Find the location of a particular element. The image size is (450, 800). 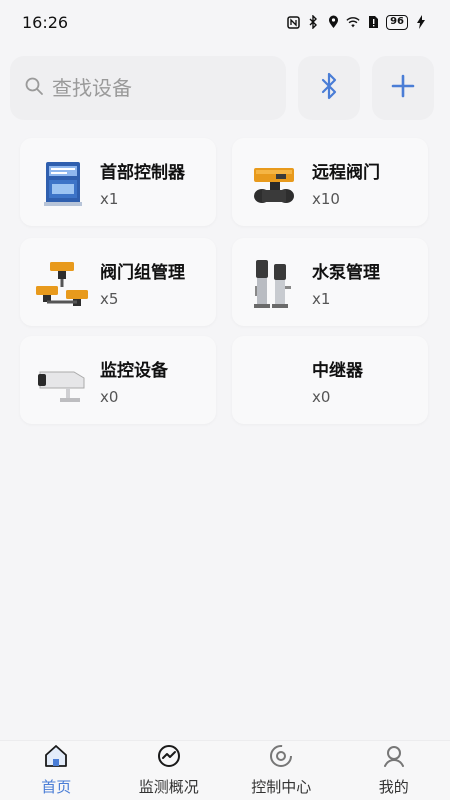

camera-icon is located at coordinates (62, 382).